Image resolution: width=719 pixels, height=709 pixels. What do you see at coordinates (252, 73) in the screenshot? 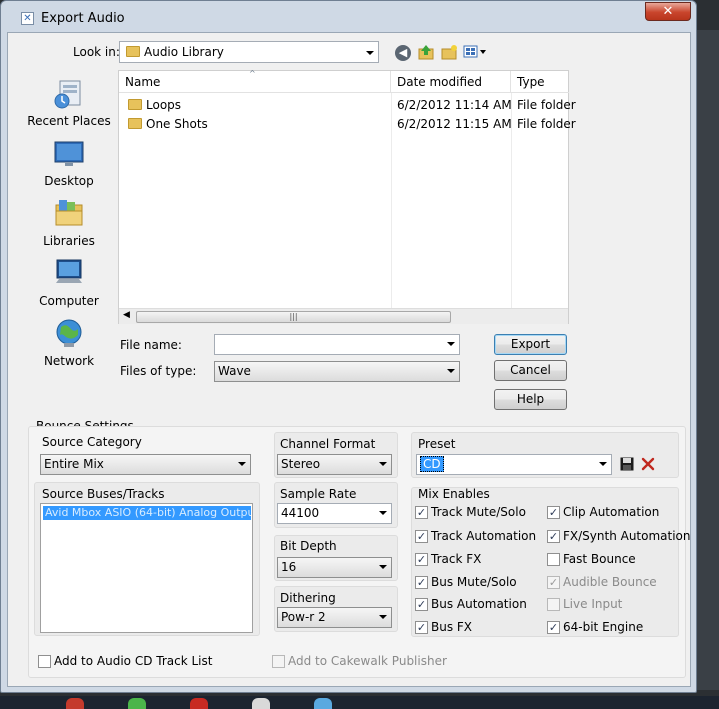
I see `sort-ascending-icon: ^` at bounding box center [252, 73].